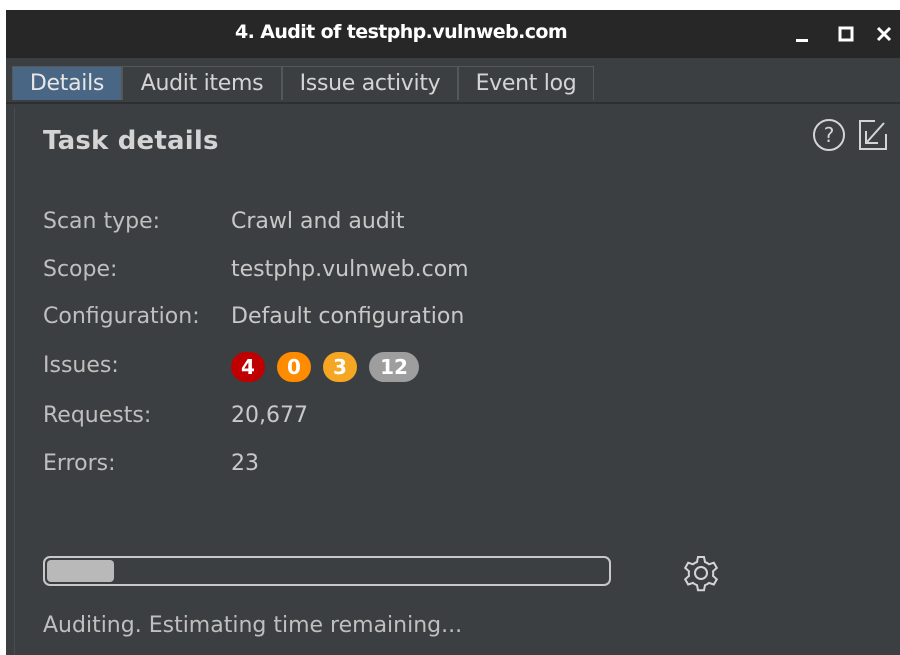 This screenshot has height=655, width=900. What do you see at coordinates (318, 221) in the screenshot?
I see `scan-type-value: Crawl and audit` at bounding box center [318, 221].